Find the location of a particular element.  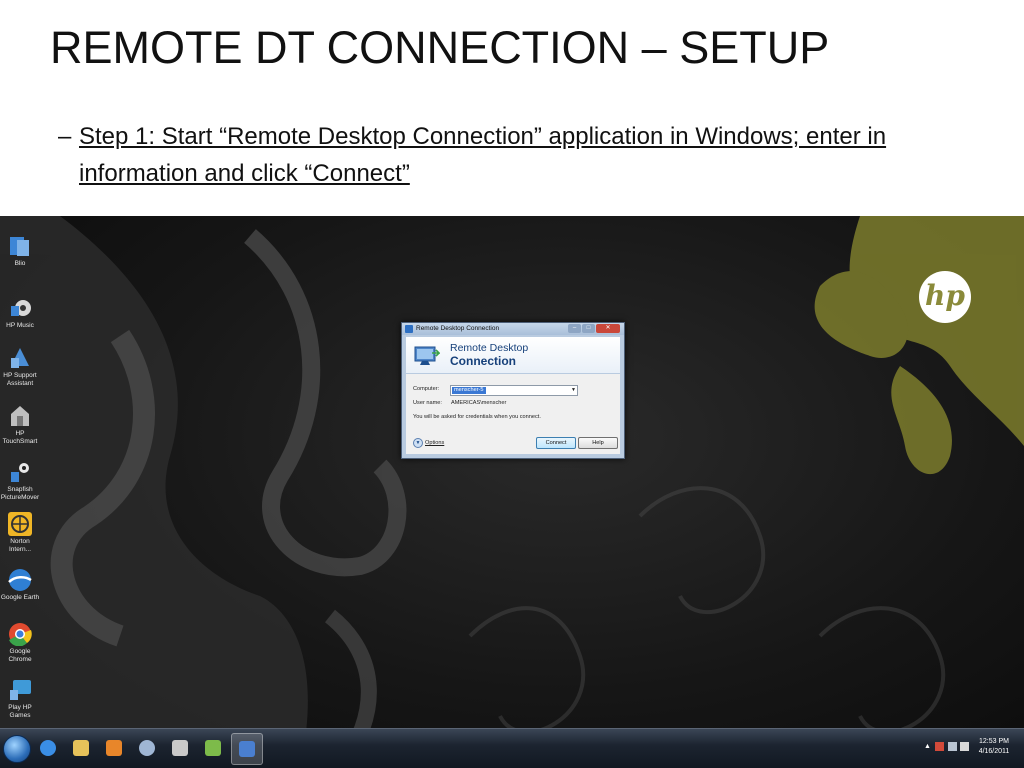

taskbar-media-player is located at coordinates (114, 748).